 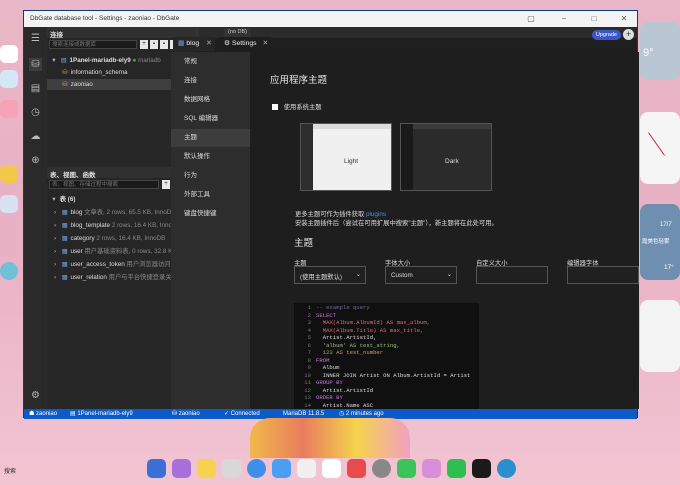 I want to click on tab-settings: ⚙ Settings ✕, so click(x=245, y=44).